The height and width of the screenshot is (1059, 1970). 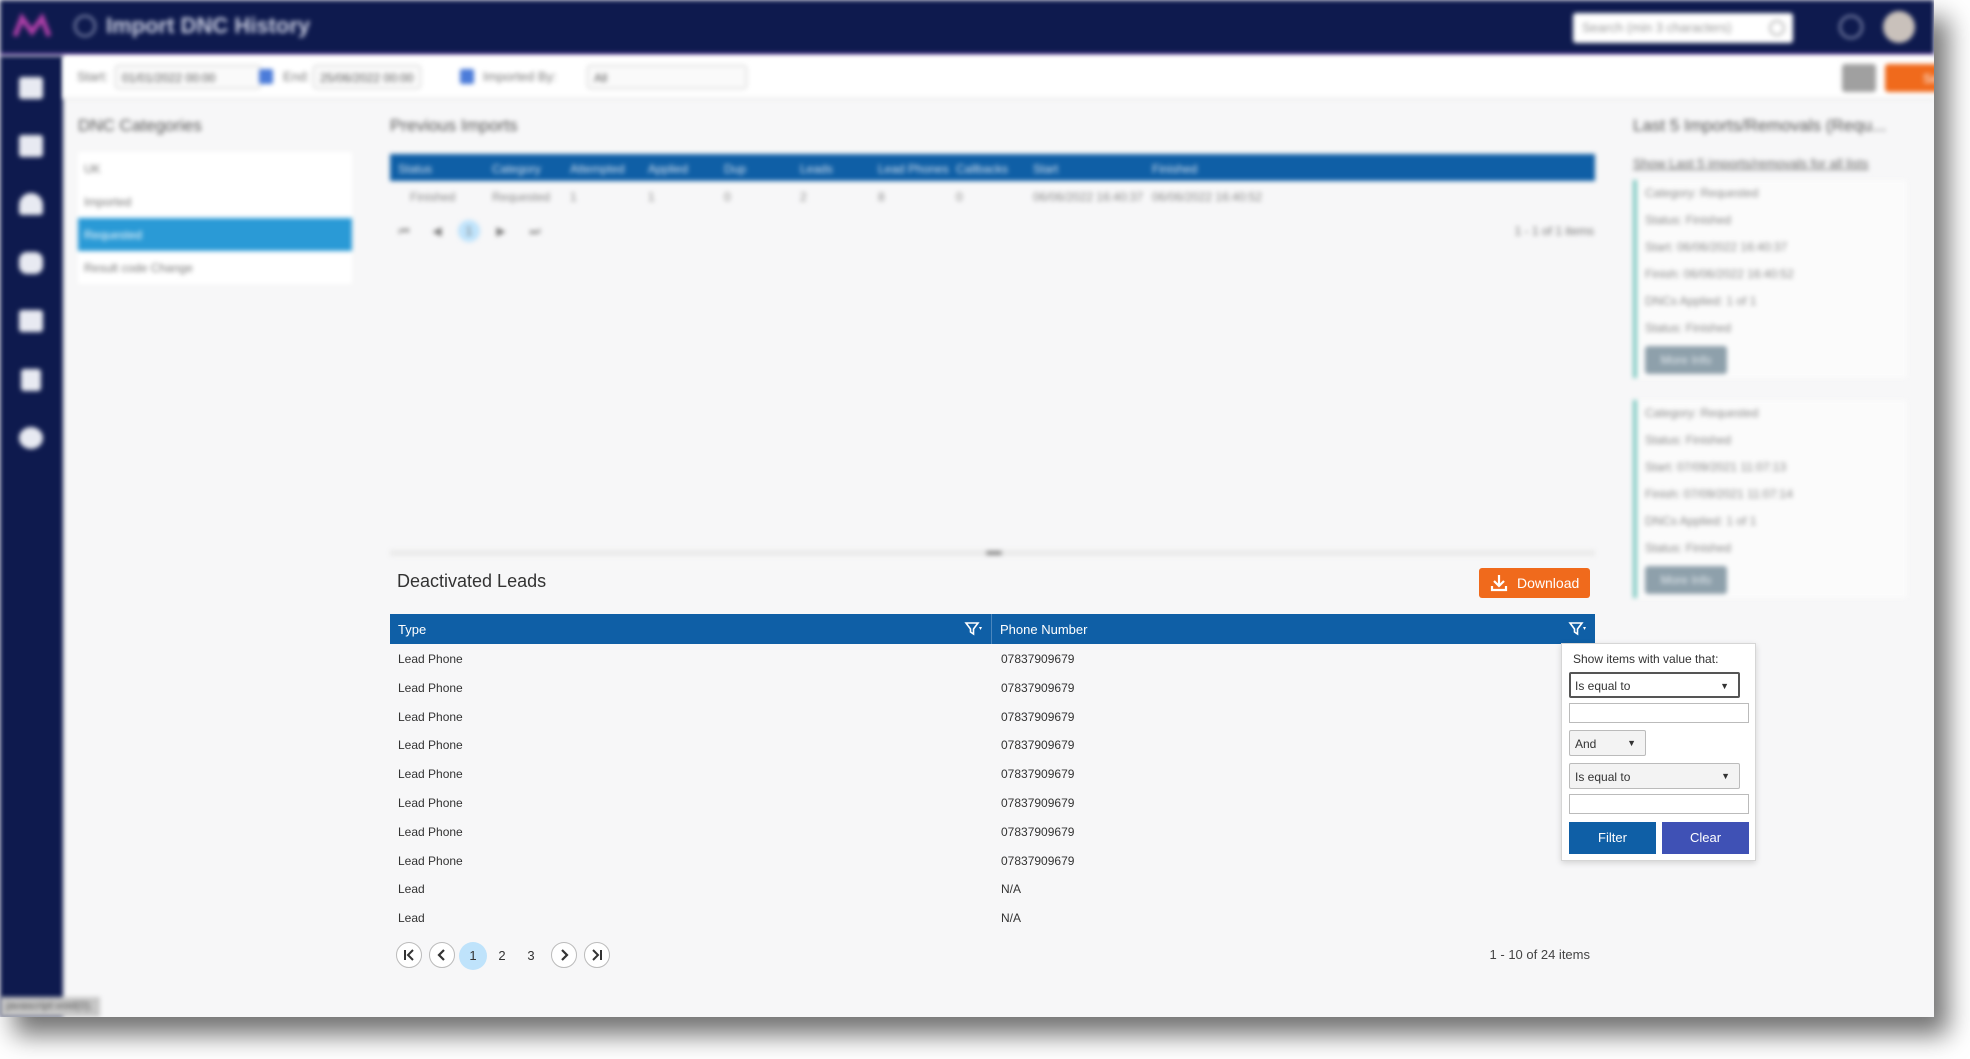 I want to click on column-header: Dup, so click(x=735, y=169).